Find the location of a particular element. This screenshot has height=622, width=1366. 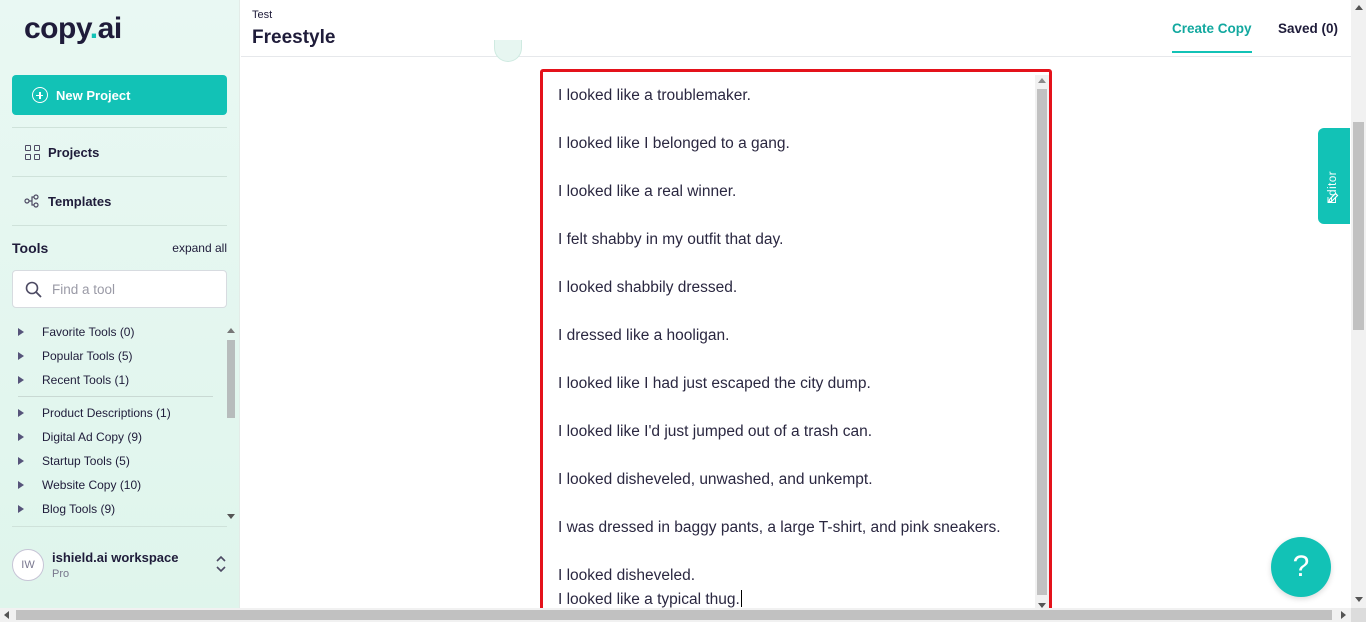

sidebar-item-label: Templates is located at coordinates (80, 201).